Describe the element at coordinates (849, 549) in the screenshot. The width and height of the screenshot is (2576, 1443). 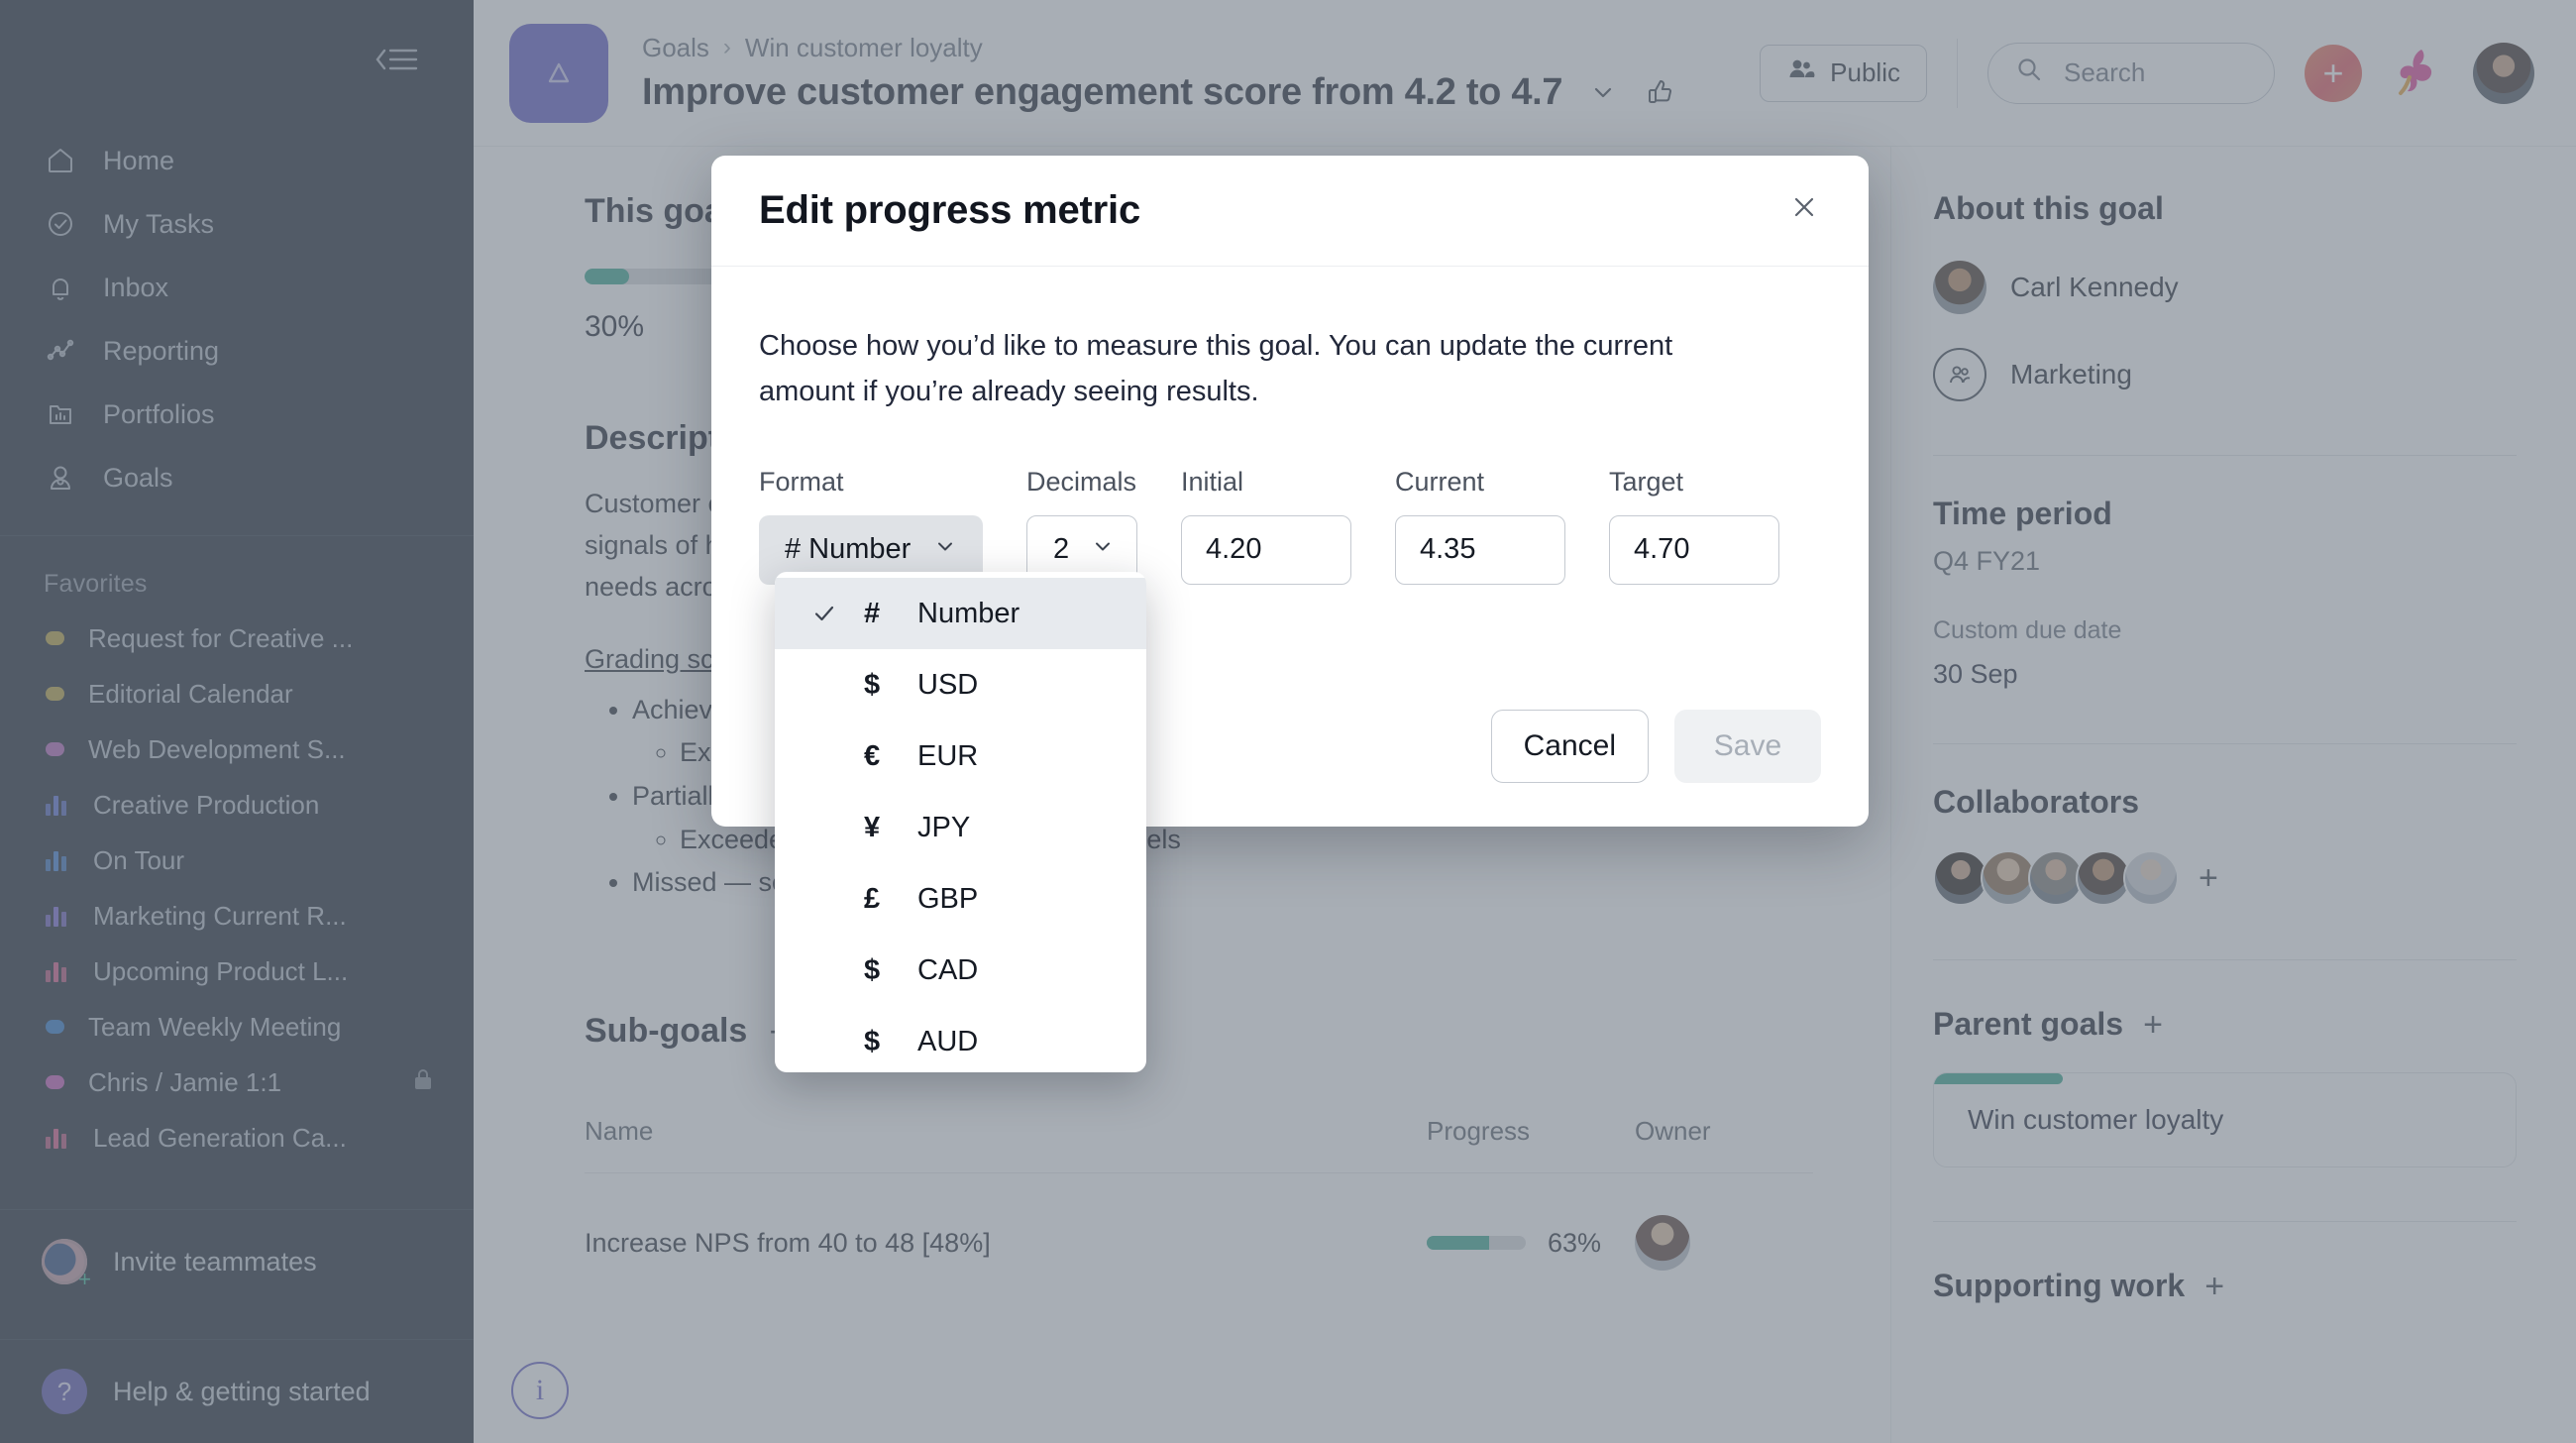
I see `format-select-value: # Number` at that location.